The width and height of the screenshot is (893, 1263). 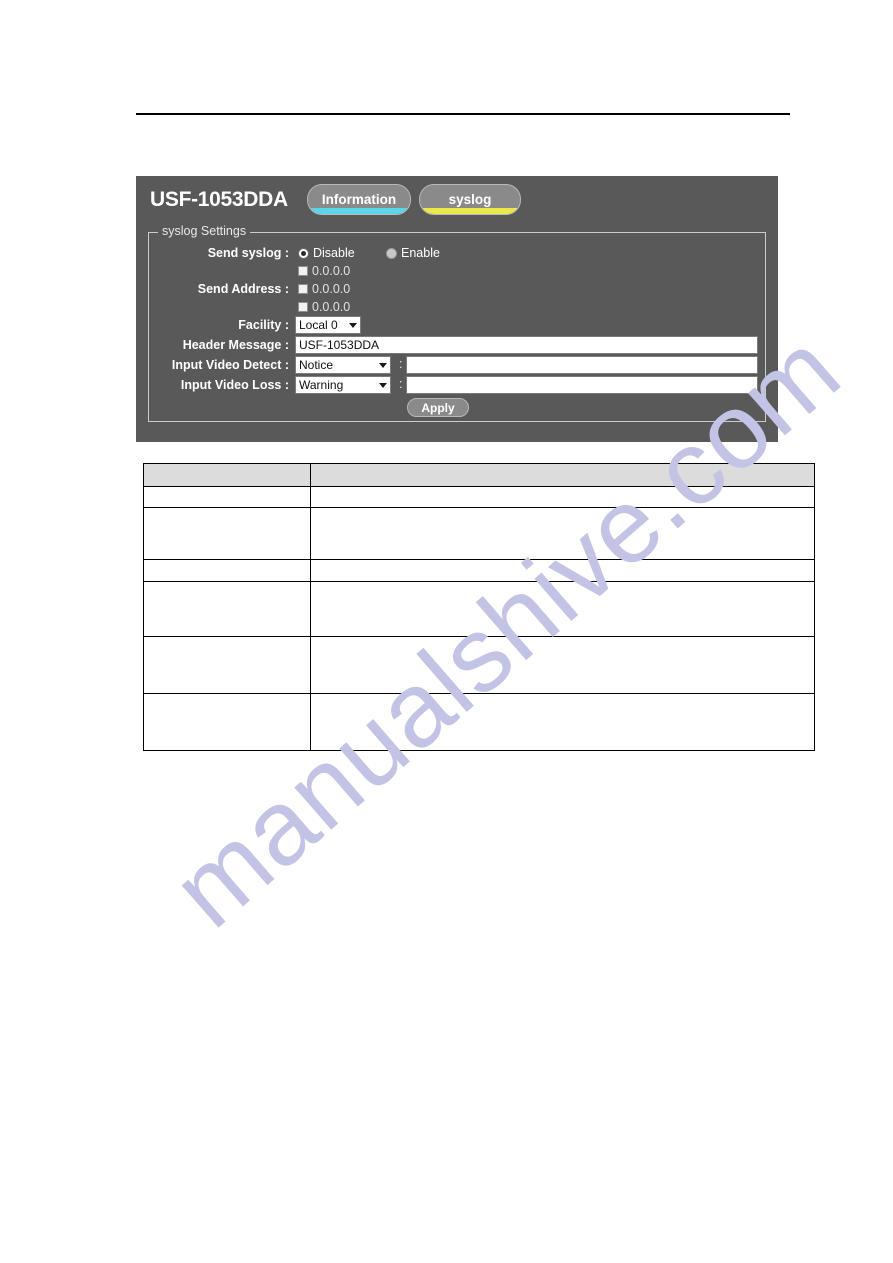 I want to click on send-address-entry-1: 0.0.0.0, so click(x=324, y=271).